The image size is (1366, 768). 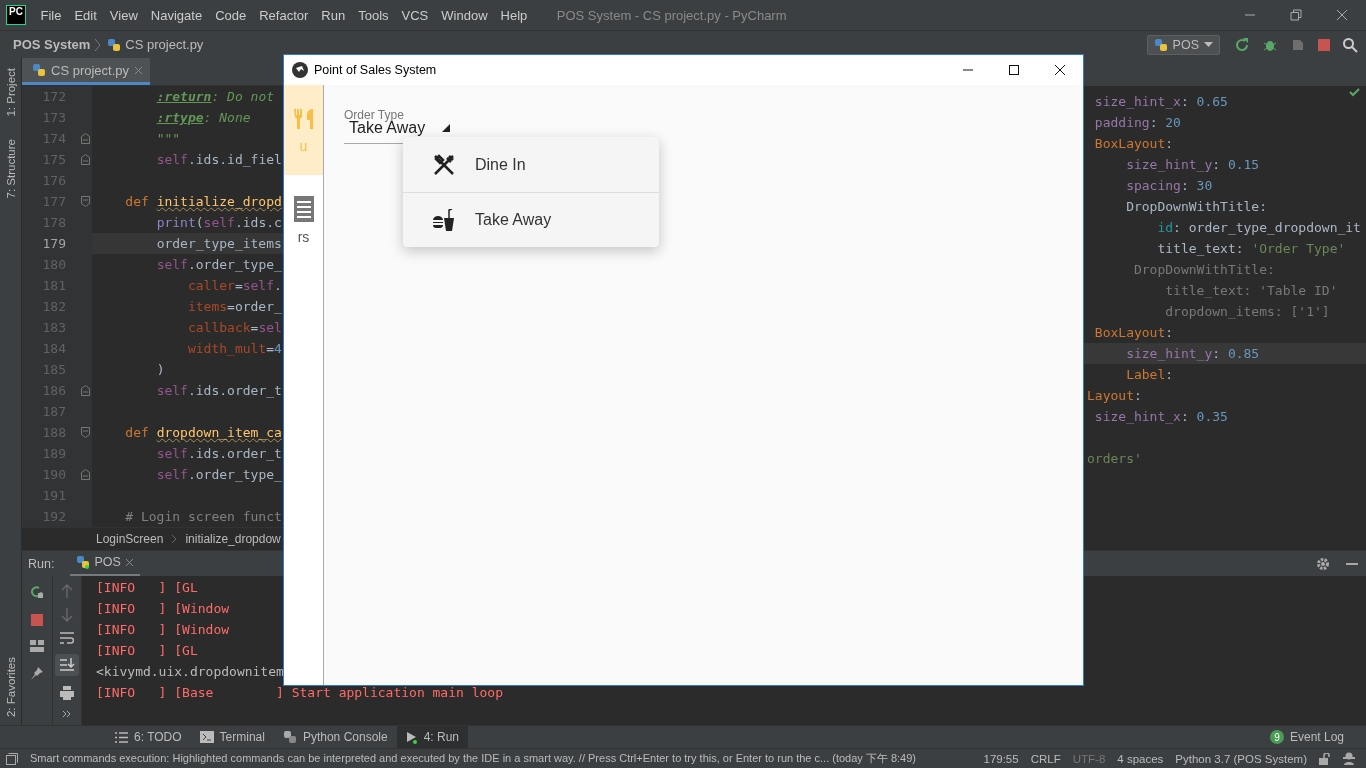 What do you see at coordinates (1001, 758) in the screenshot?
I see `status-item: 179:55` at bounding box center [1001, 758].